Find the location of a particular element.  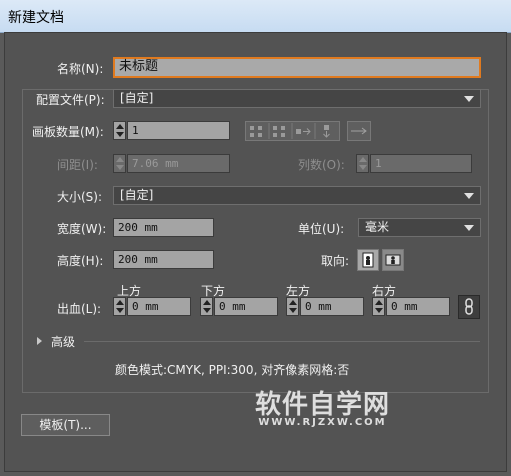

chain-link-icon is located at coordinates (469, 306).